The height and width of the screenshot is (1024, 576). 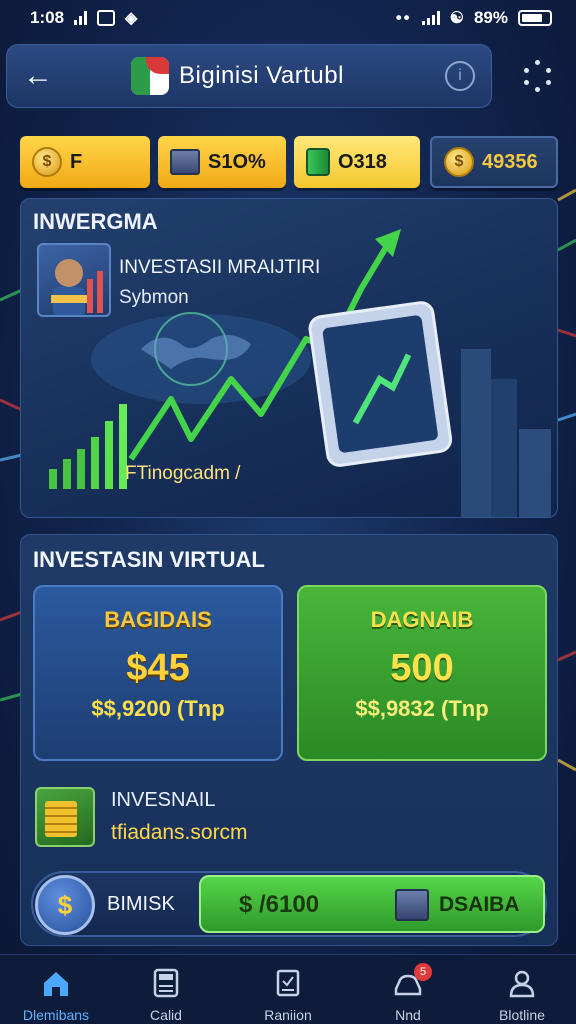 What do you see at coordinates (56, 1015) in the screenshot?
I see `nav-label: Dlemibans` at bounding box center [56, 1015].